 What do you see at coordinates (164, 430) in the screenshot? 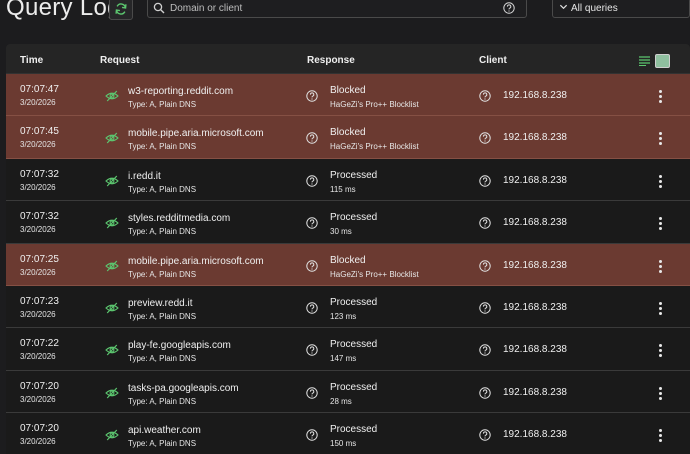
I see `row-domain: api.weather.com` at bounding box center [164, 430].